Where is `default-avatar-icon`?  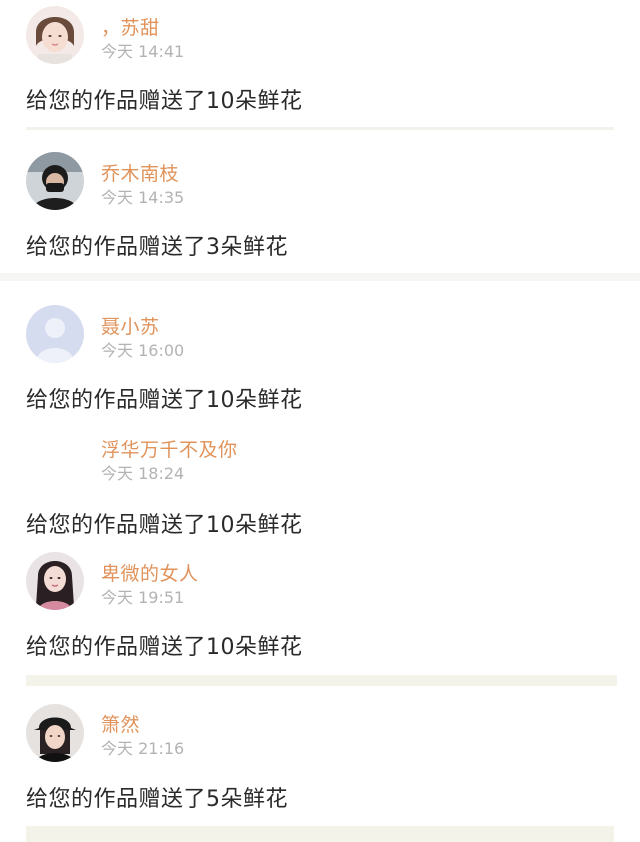
default-avatar-icon is located at coordinates (55, 334).